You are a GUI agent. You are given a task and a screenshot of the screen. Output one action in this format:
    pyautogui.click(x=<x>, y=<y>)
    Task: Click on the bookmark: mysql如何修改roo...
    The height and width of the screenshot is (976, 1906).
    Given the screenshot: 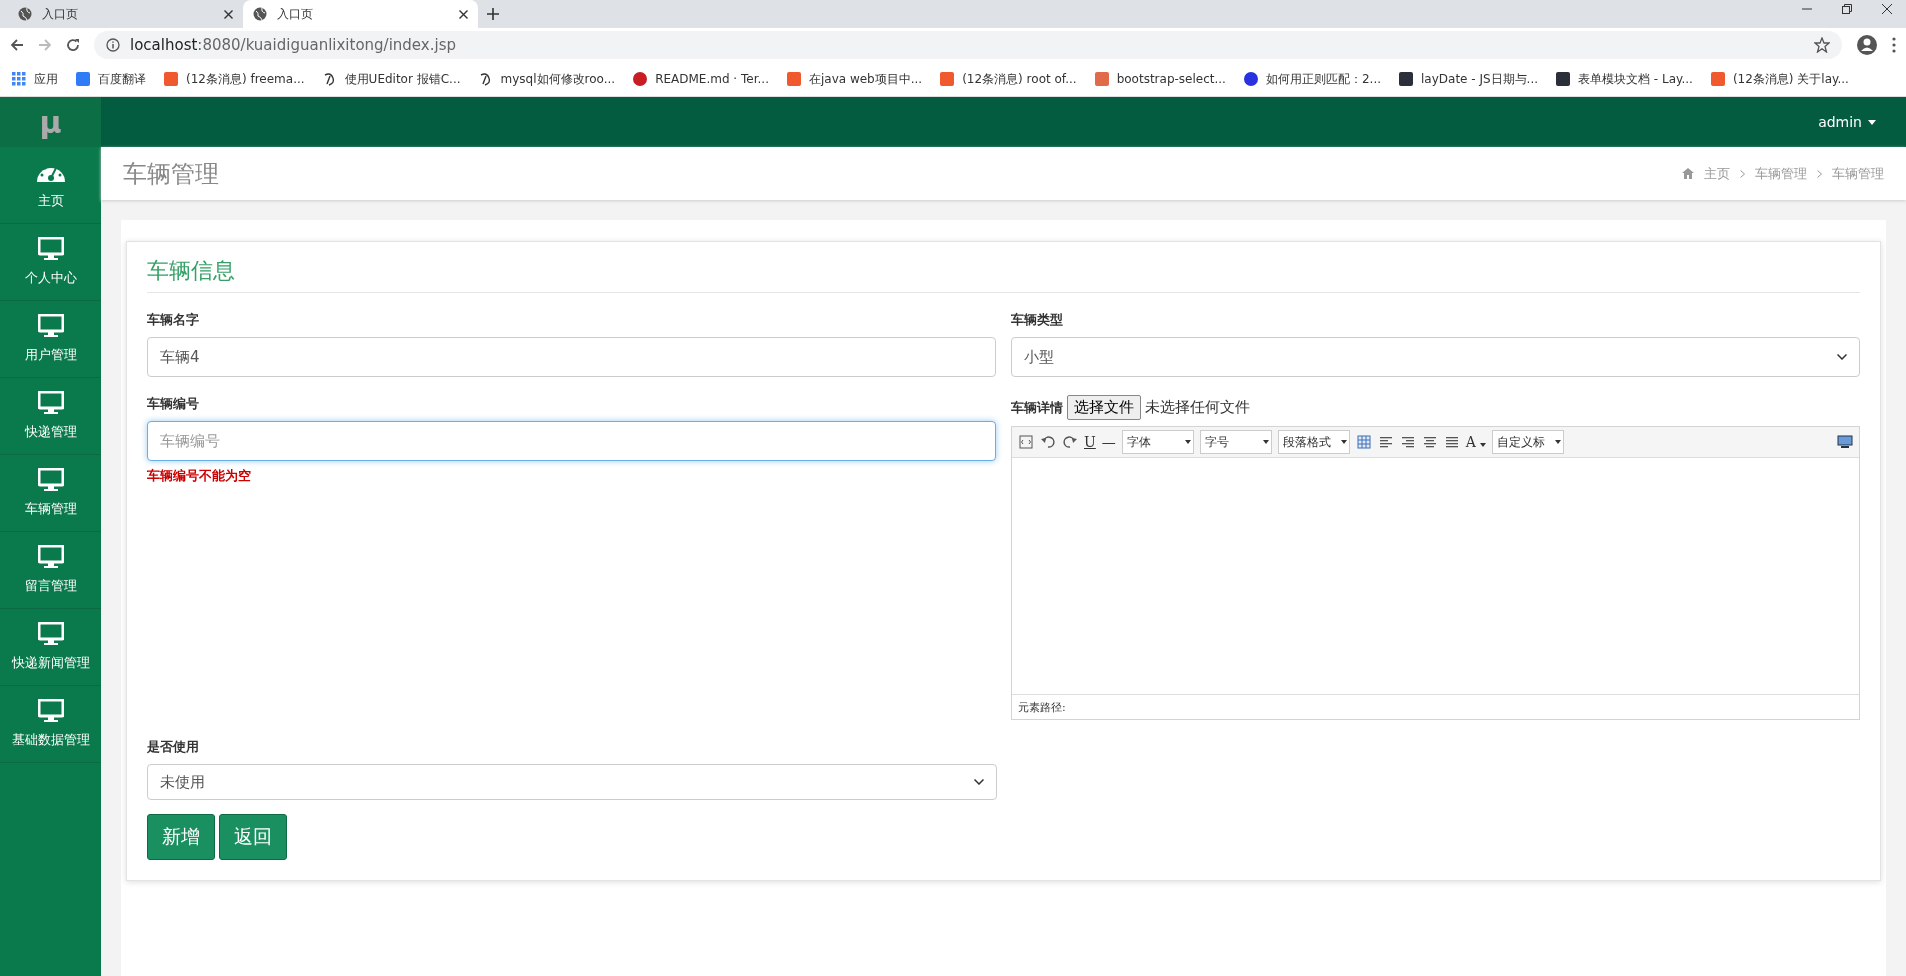 What is the action you would take?
    pyautogui.click(x=547, y=79)
    